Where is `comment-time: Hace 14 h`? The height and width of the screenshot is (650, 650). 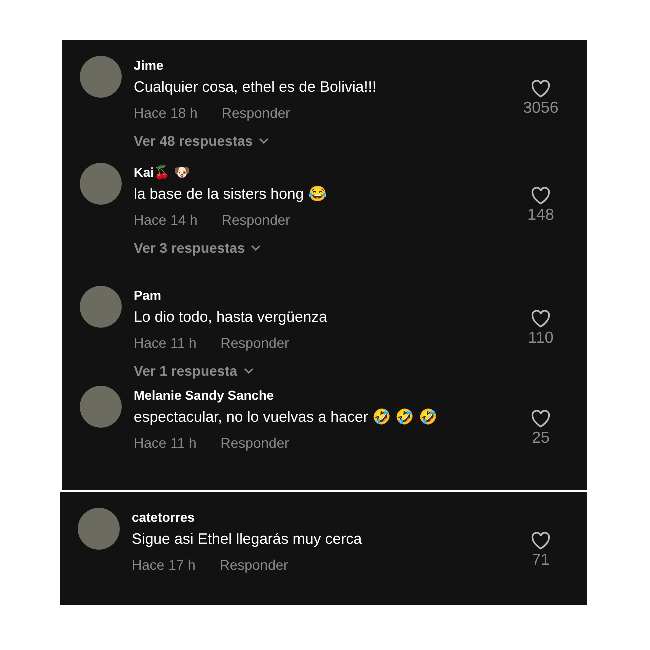
comment-time: Hace 14 h is located at coordinates (166, 220).